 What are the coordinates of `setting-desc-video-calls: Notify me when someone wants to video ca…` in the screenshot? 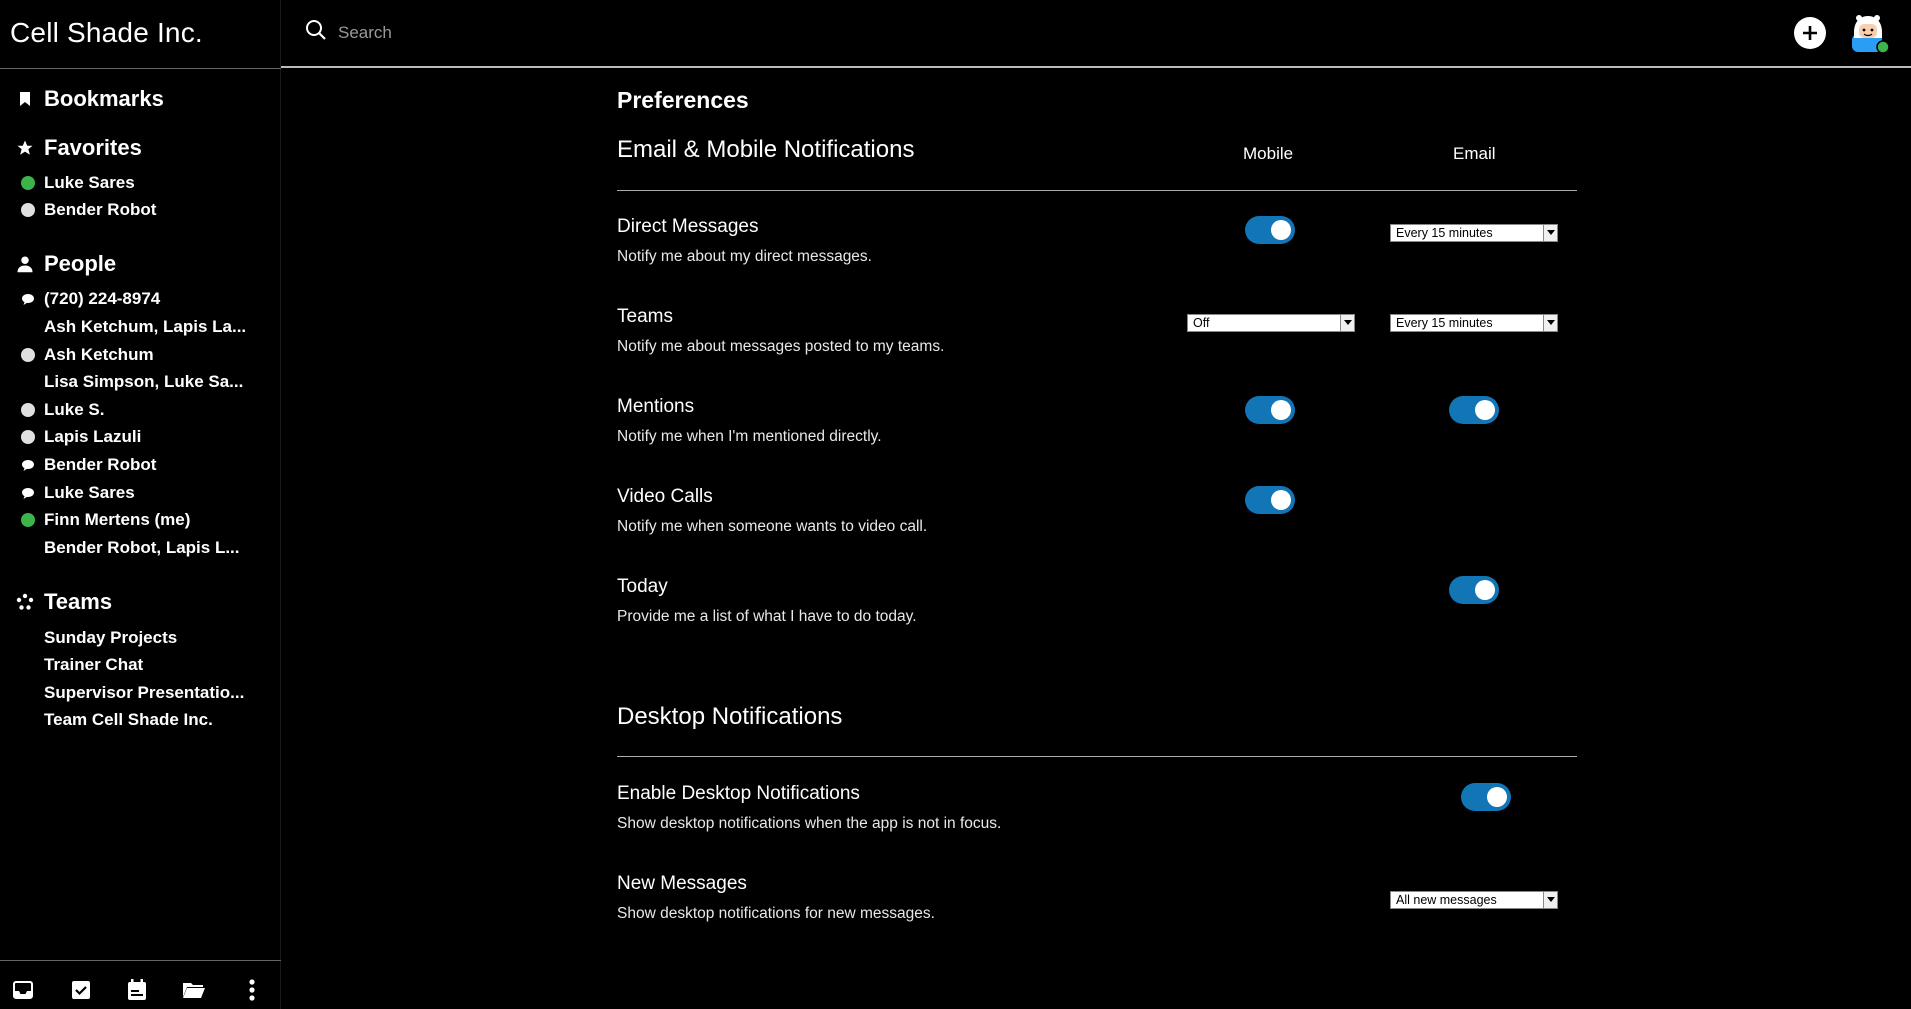 It's located at (772, 526).